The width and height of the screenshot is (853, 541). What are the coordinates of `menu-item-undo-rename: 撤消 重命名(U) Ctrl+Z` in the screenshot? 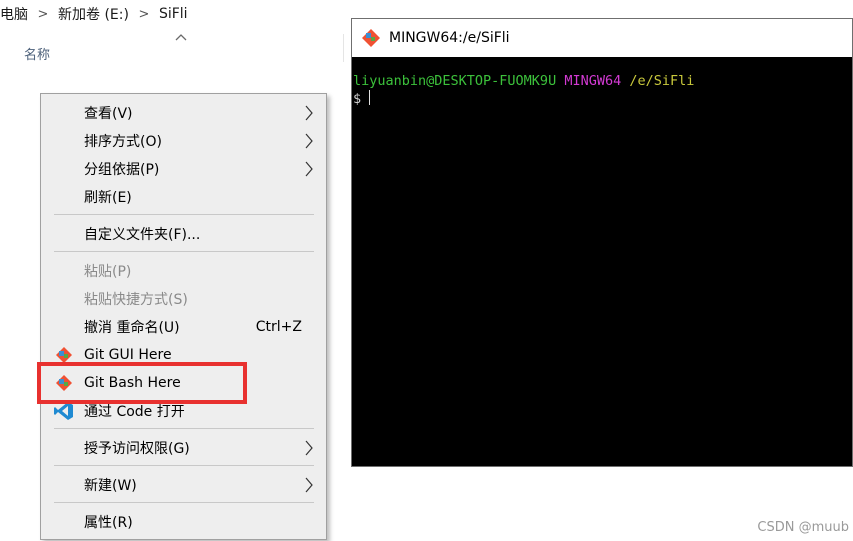 It's located at (183, 326).